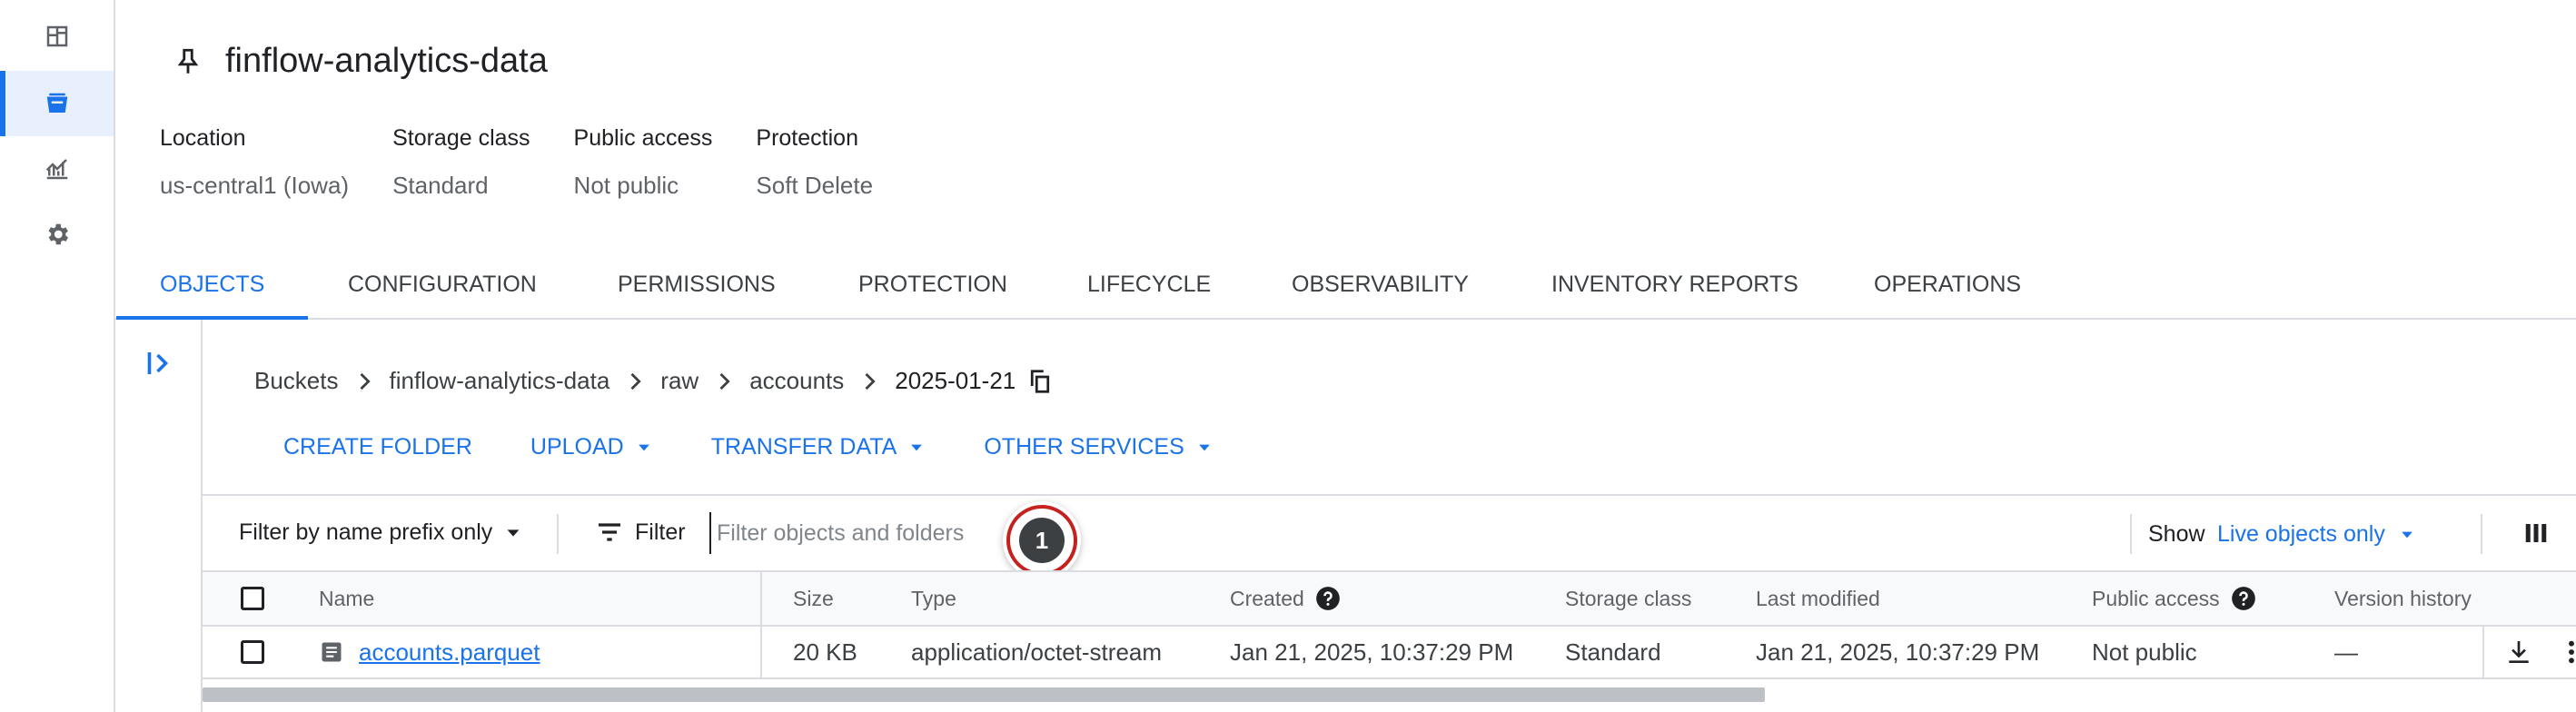 Image resolution: width=2576 pixels, height=712 pixels. Describe the element at coordinates (950, 533) in the screenshot. I see `filter-input` at that location.